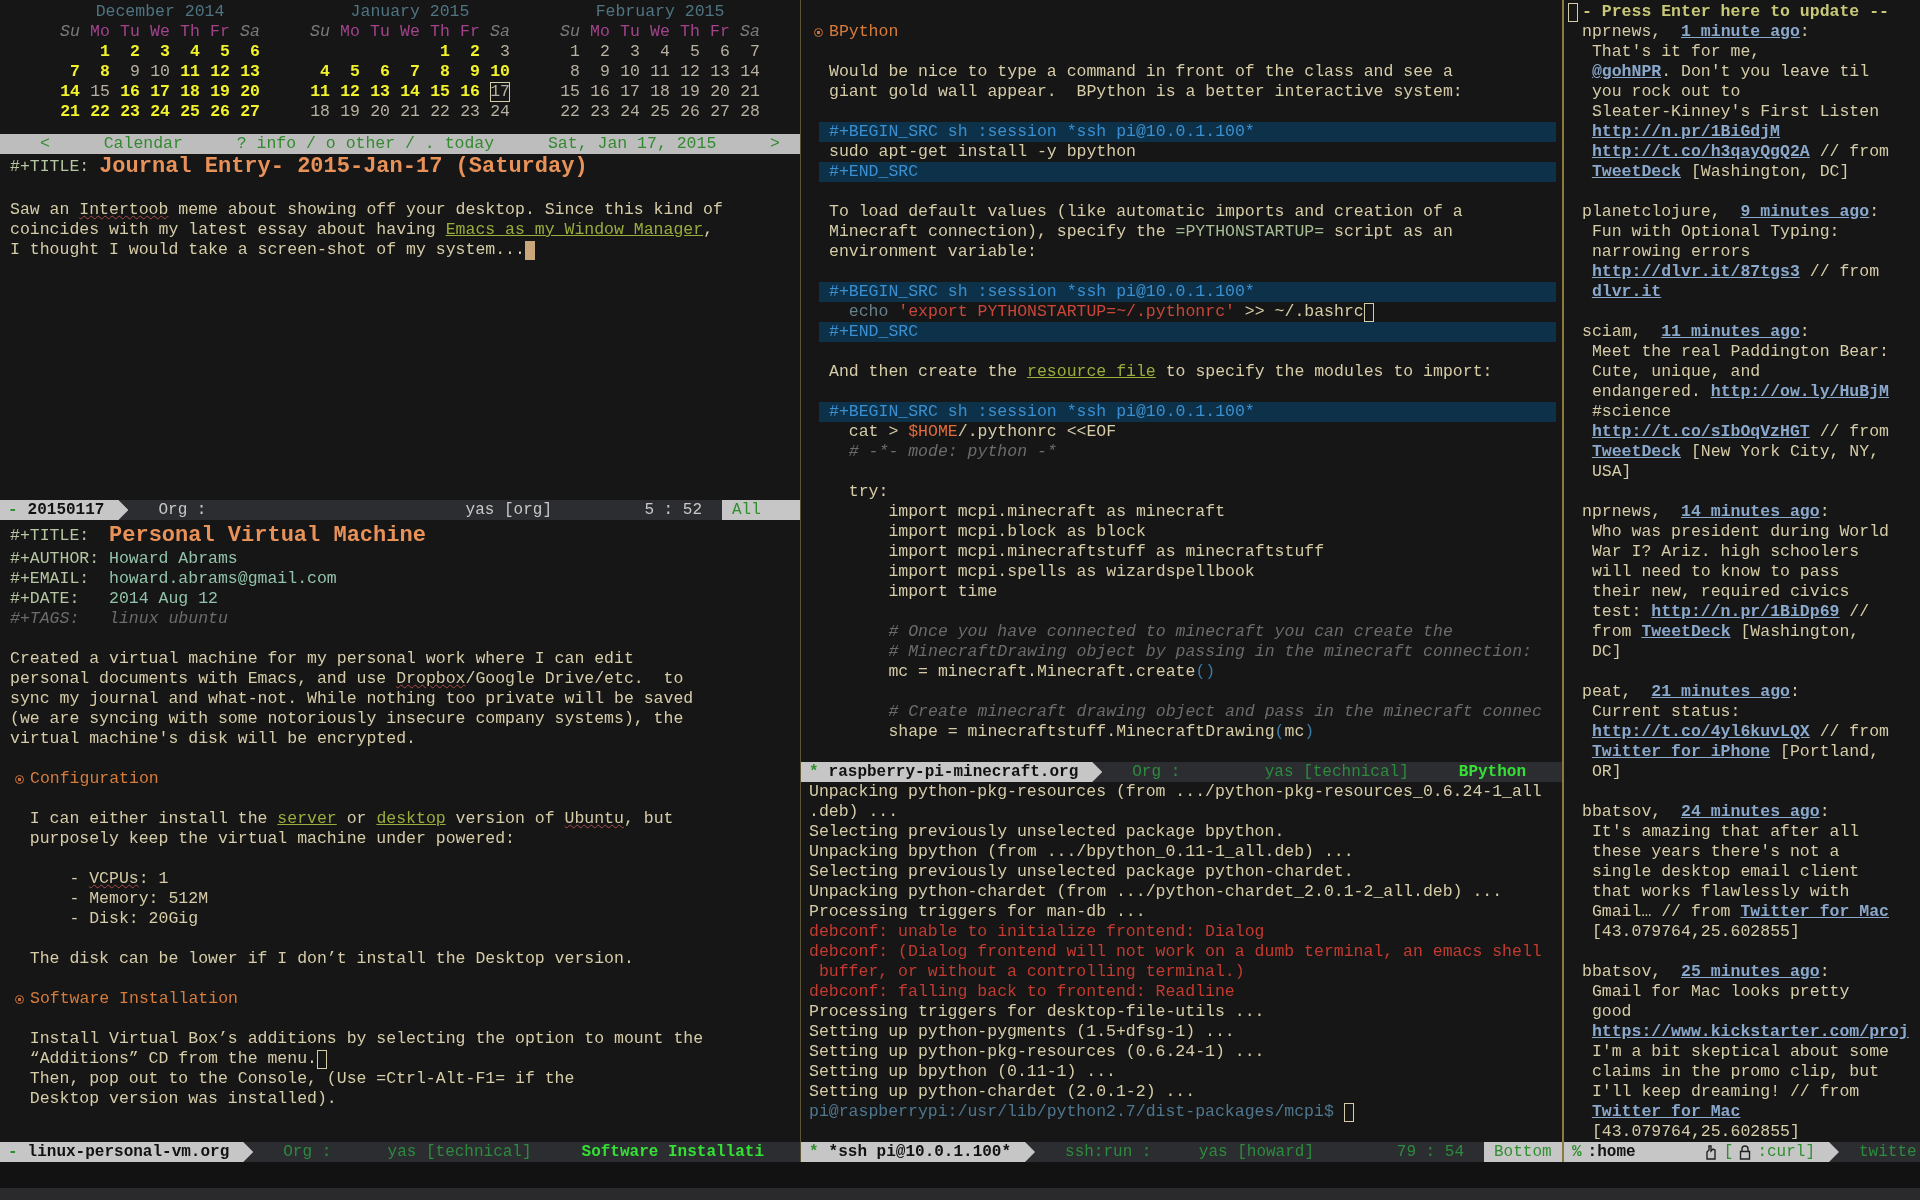 Image resolution: width=1920 pixels, height=1200 pixels. Describe the element at coordinates (1750, 512) in the screenshot. I see `timestamp-link: 14 minutes ago` at that location.